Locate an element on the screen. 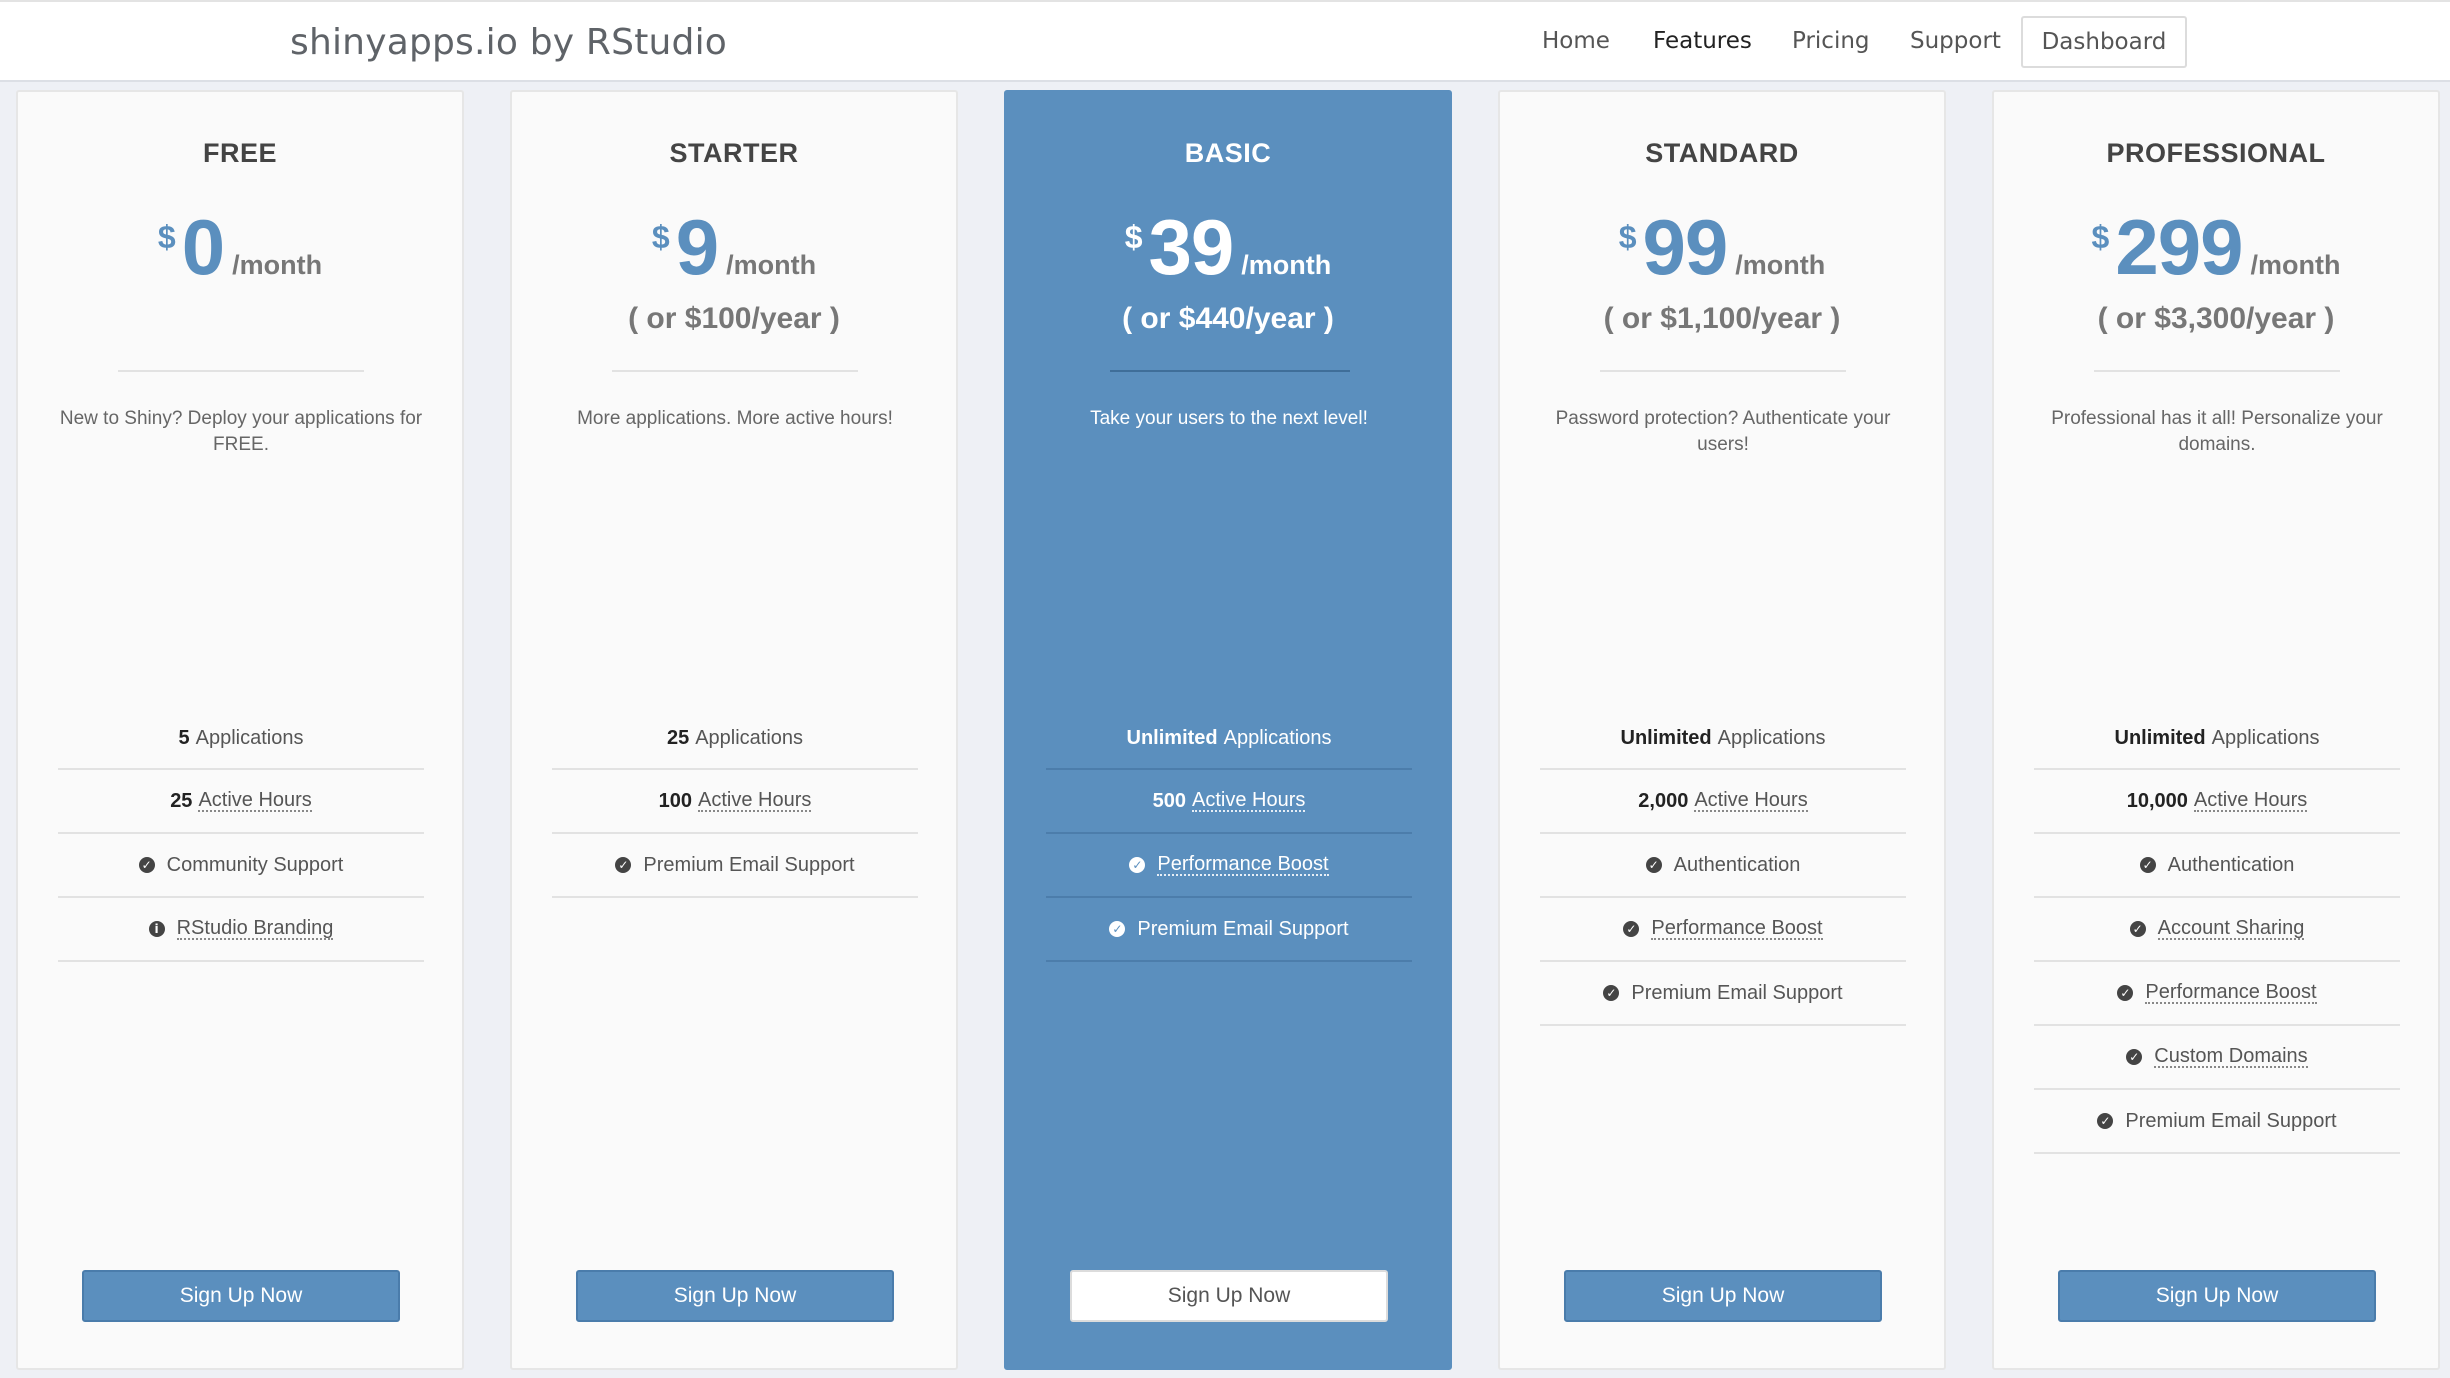 This screenshot has width=2450, height=1378. dashboard-button: Dashboard is located at coordinates (2104, 42).